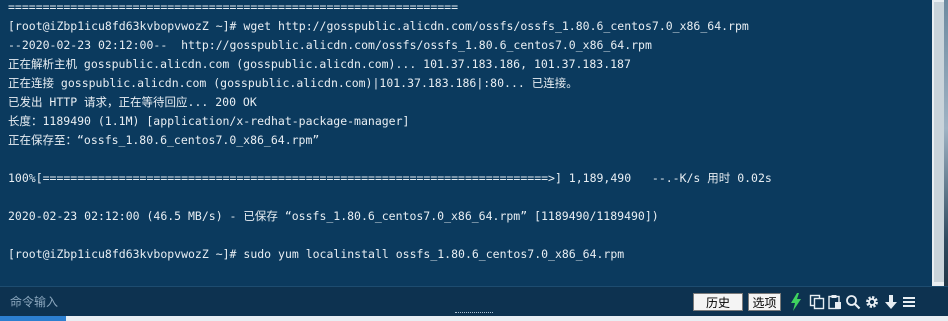 This screenshot has height=321, width=948. What do you see at coordinates (872, 302) in the screenshot?
I see `gear-icon` at bounding box center [872, 302].